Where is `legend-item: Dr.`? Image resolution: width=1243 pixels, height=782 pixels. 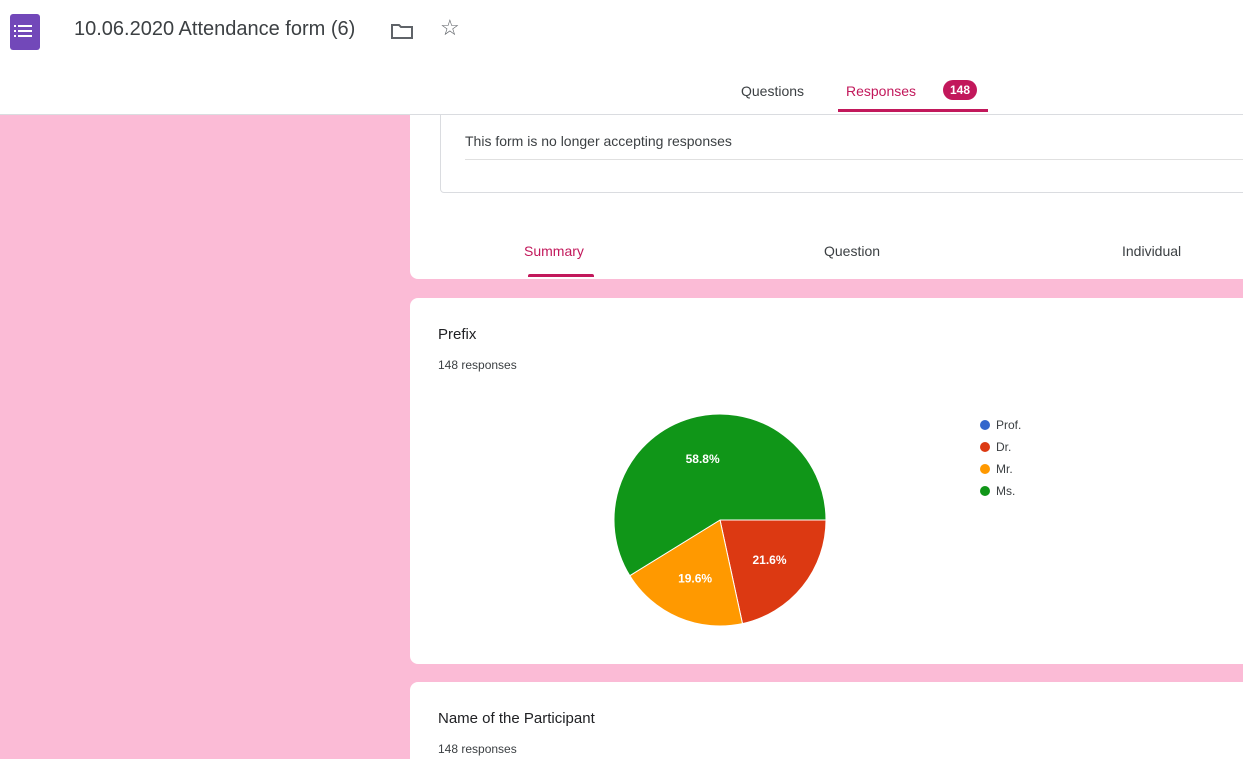 legend-item: Dr. is located at coordinates (1000, 447).